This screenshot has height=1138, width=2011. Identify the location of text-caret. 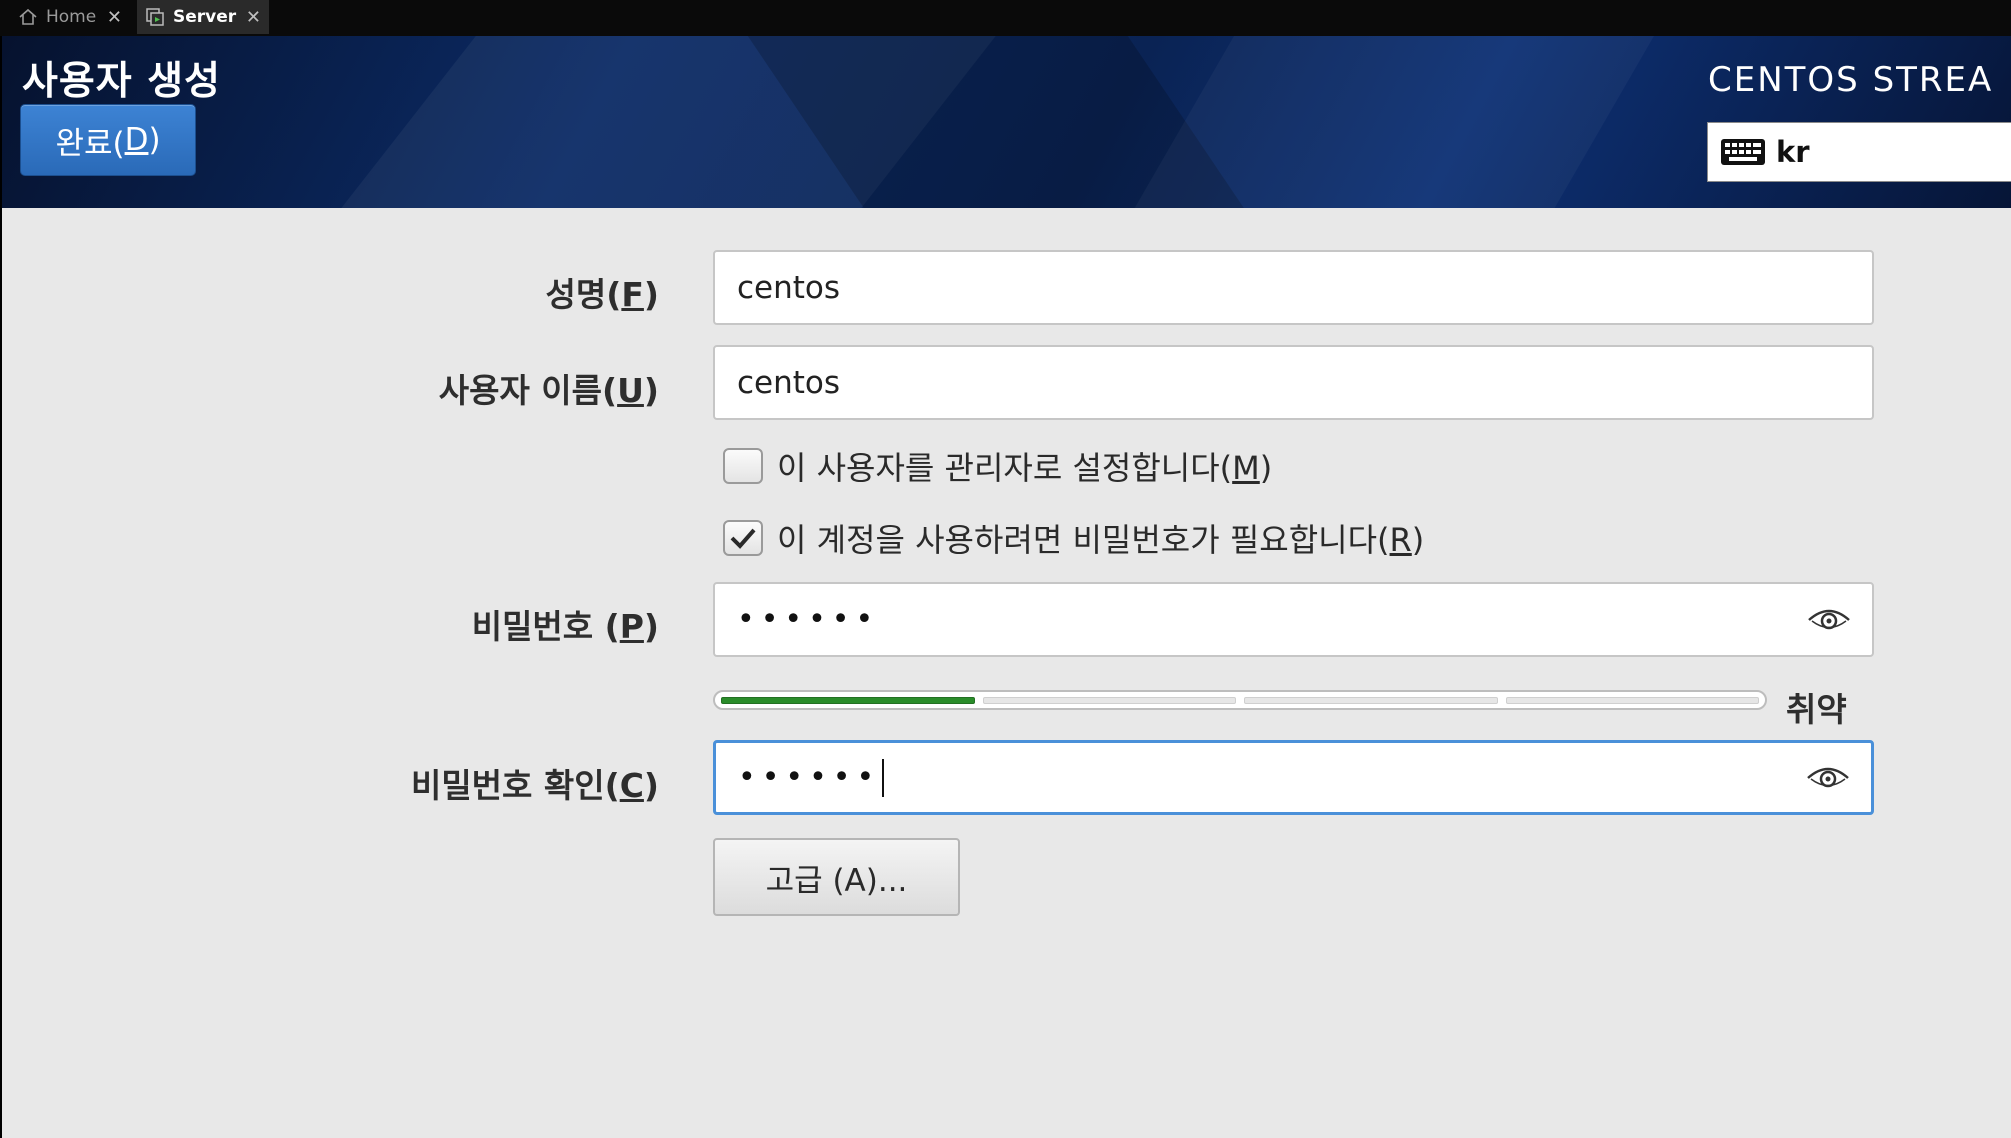
(883, 777).